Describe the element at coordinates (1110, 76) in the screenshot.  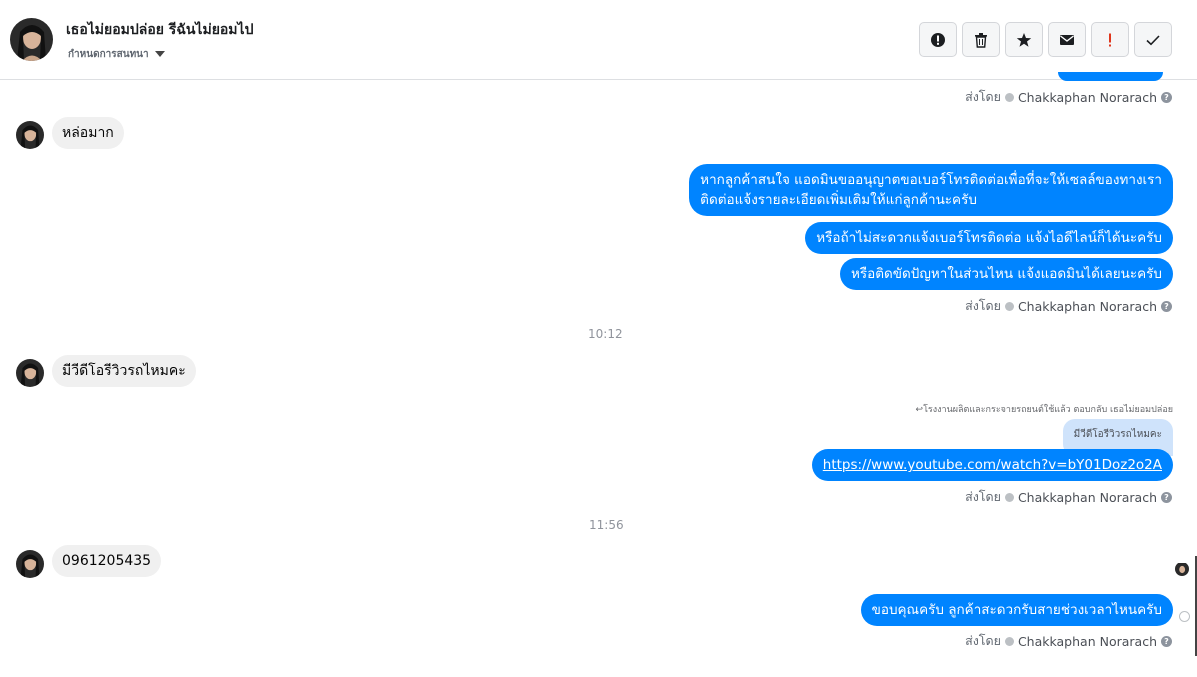
I see `partial-message-bubble` at that location.